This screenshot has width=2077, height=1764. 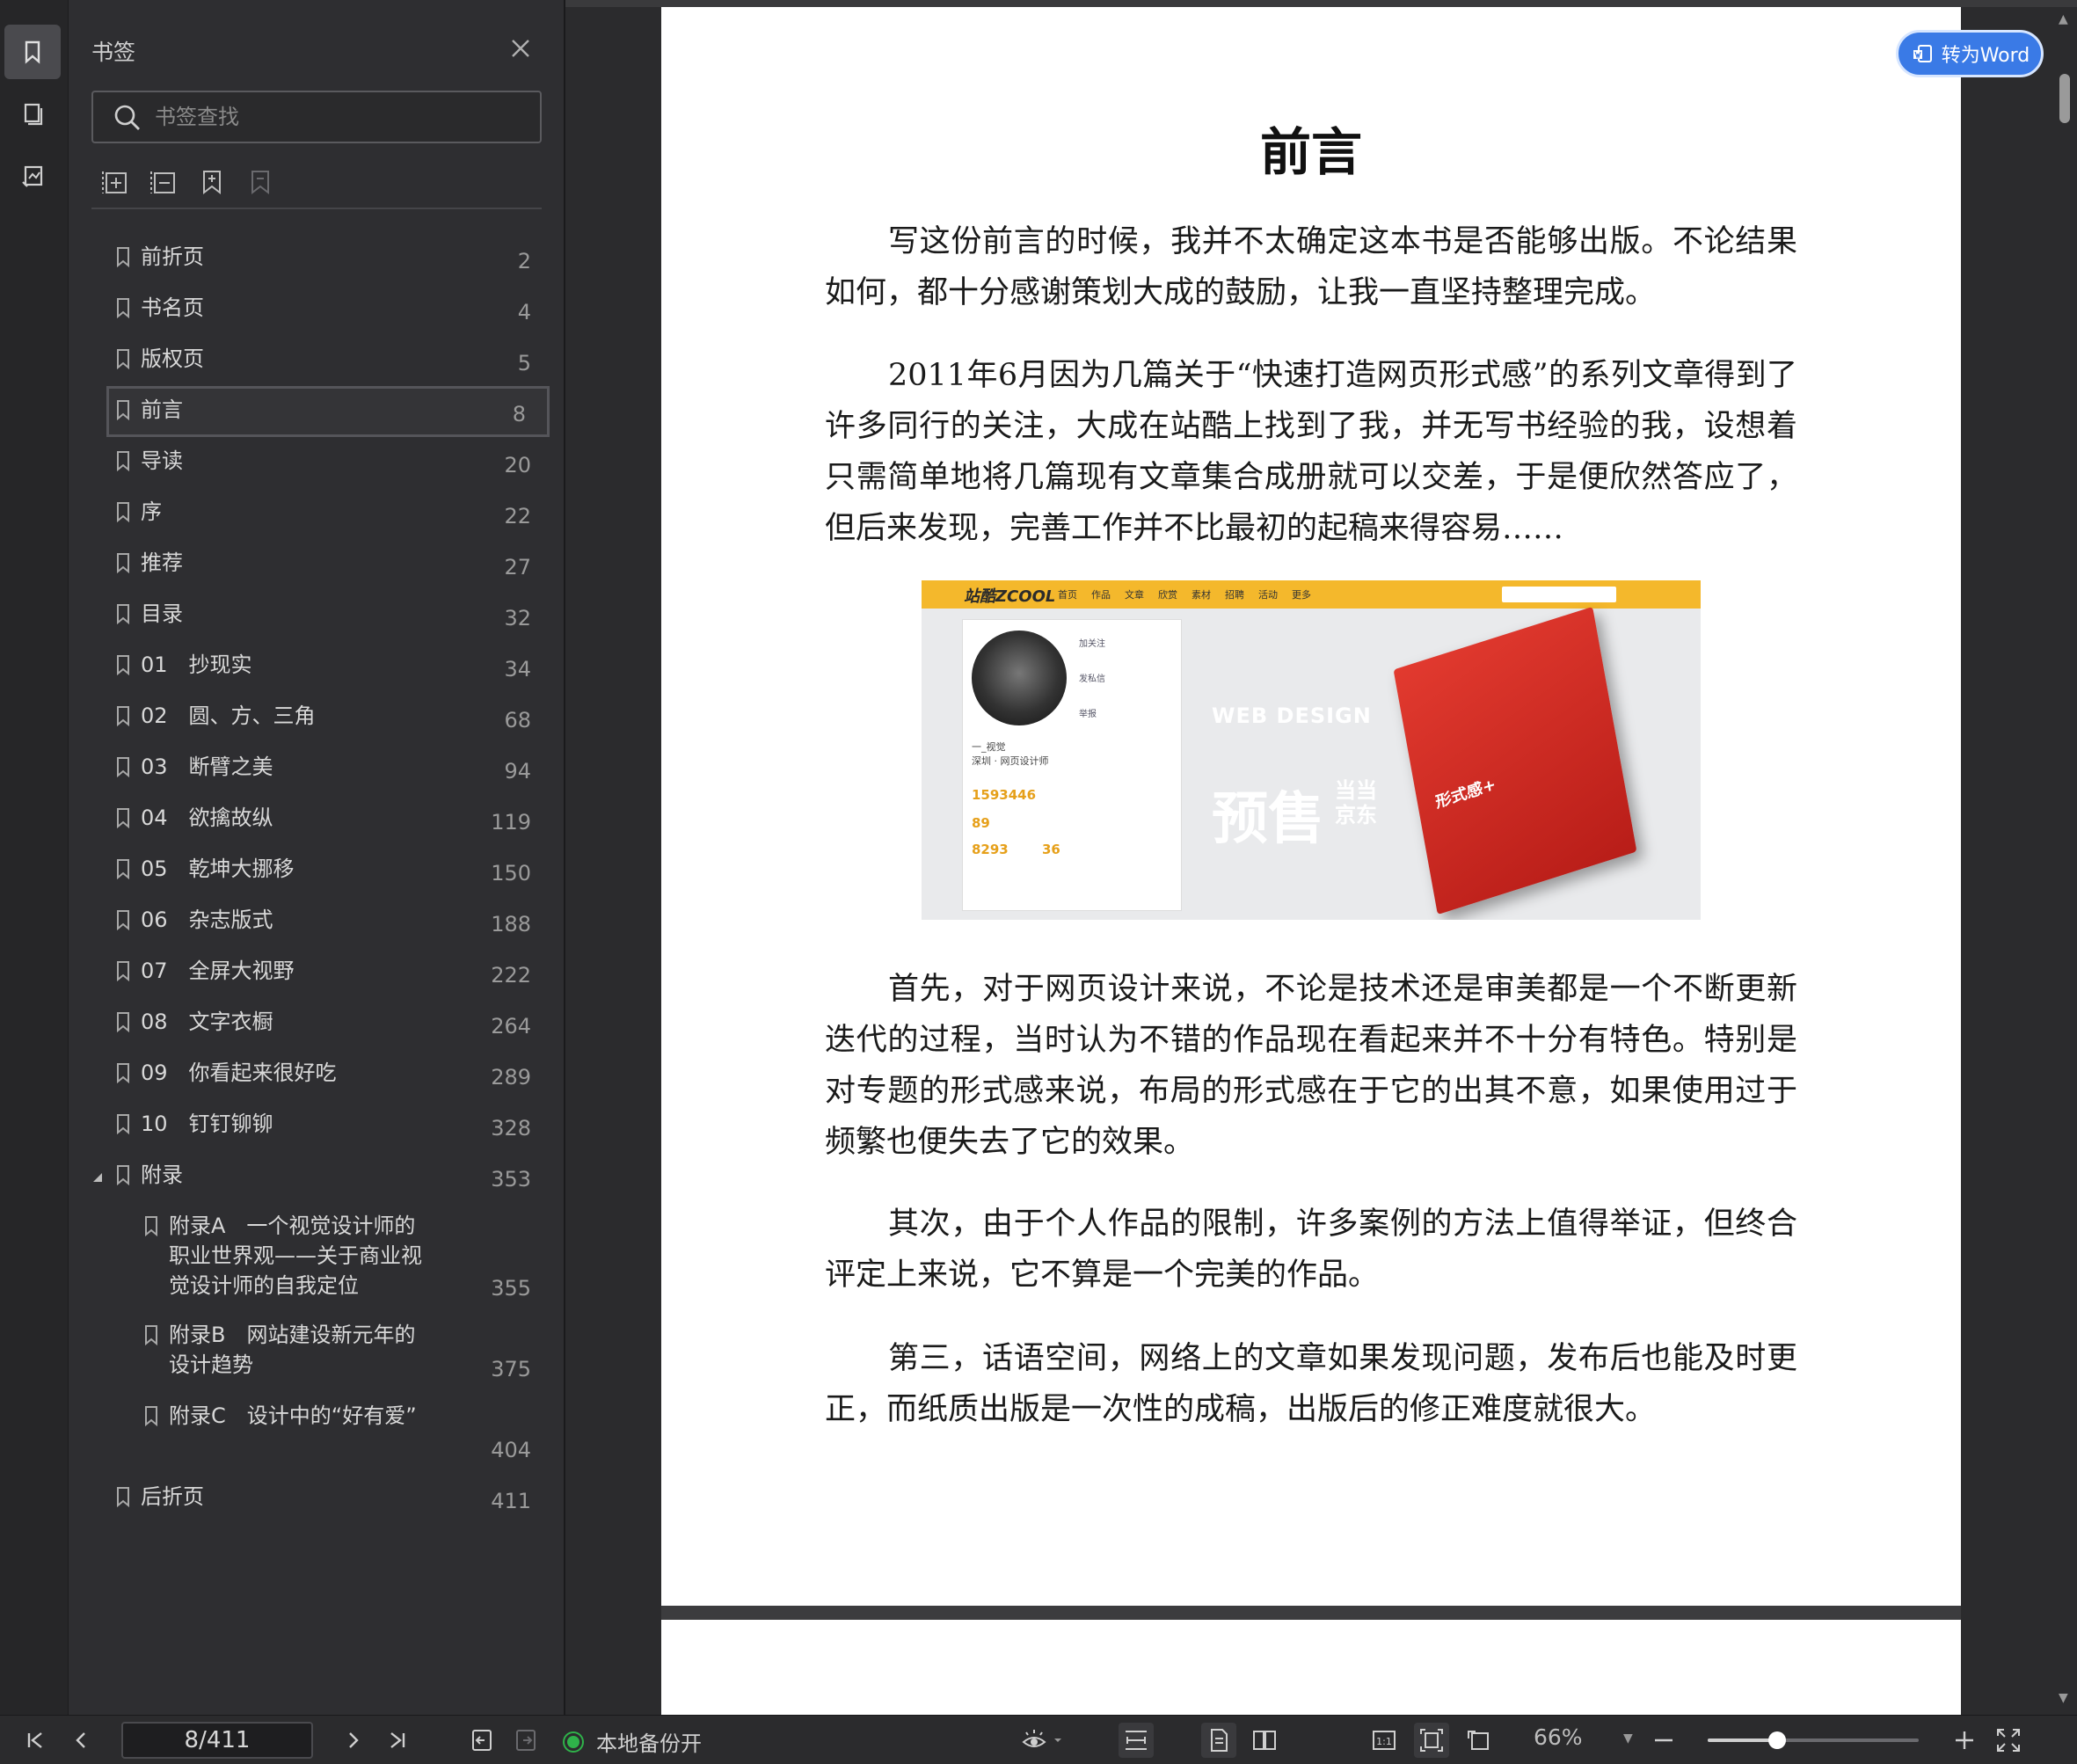 I want to click on bookmark-page-number: 22, so click(x=517, y=516).